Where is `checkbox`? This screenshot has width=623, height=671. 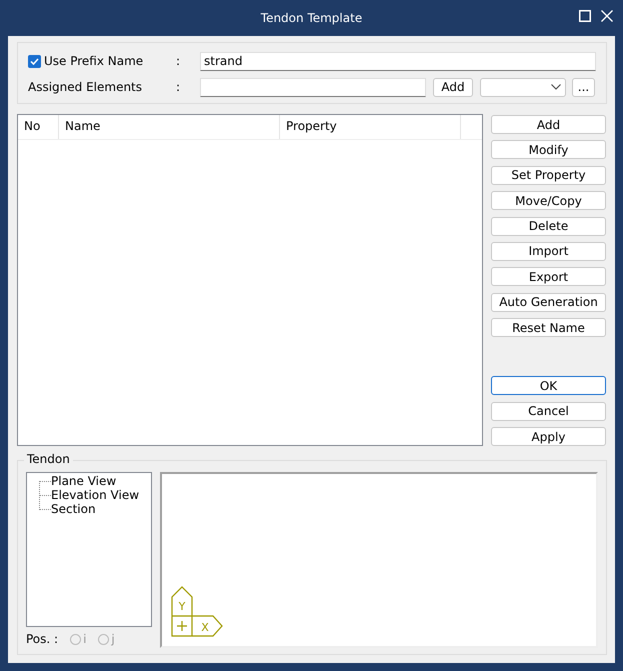
checkbox is located at coordinates (34, 61).